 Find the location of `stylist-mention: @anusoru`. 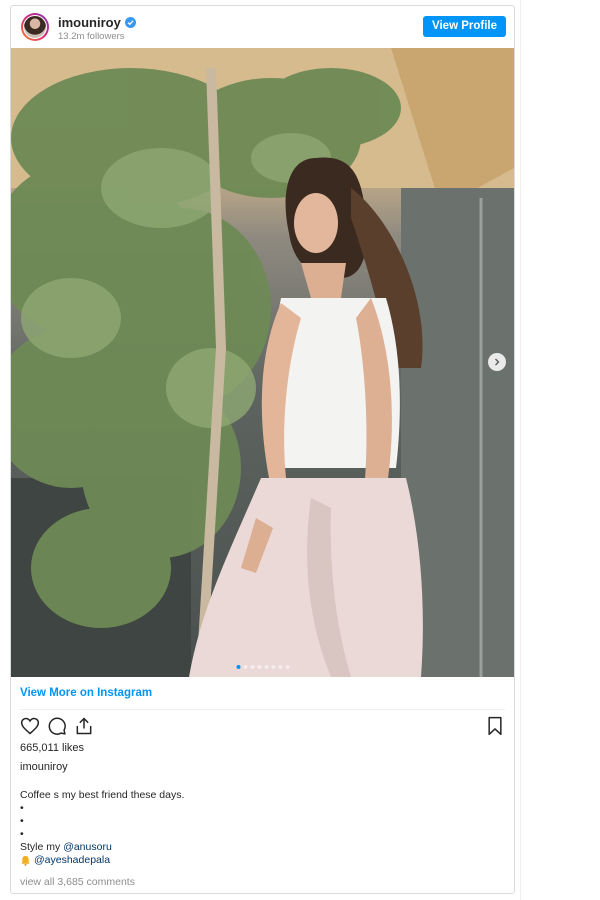

stylist-mention: @anusoru is located at coordinates (87, 847).